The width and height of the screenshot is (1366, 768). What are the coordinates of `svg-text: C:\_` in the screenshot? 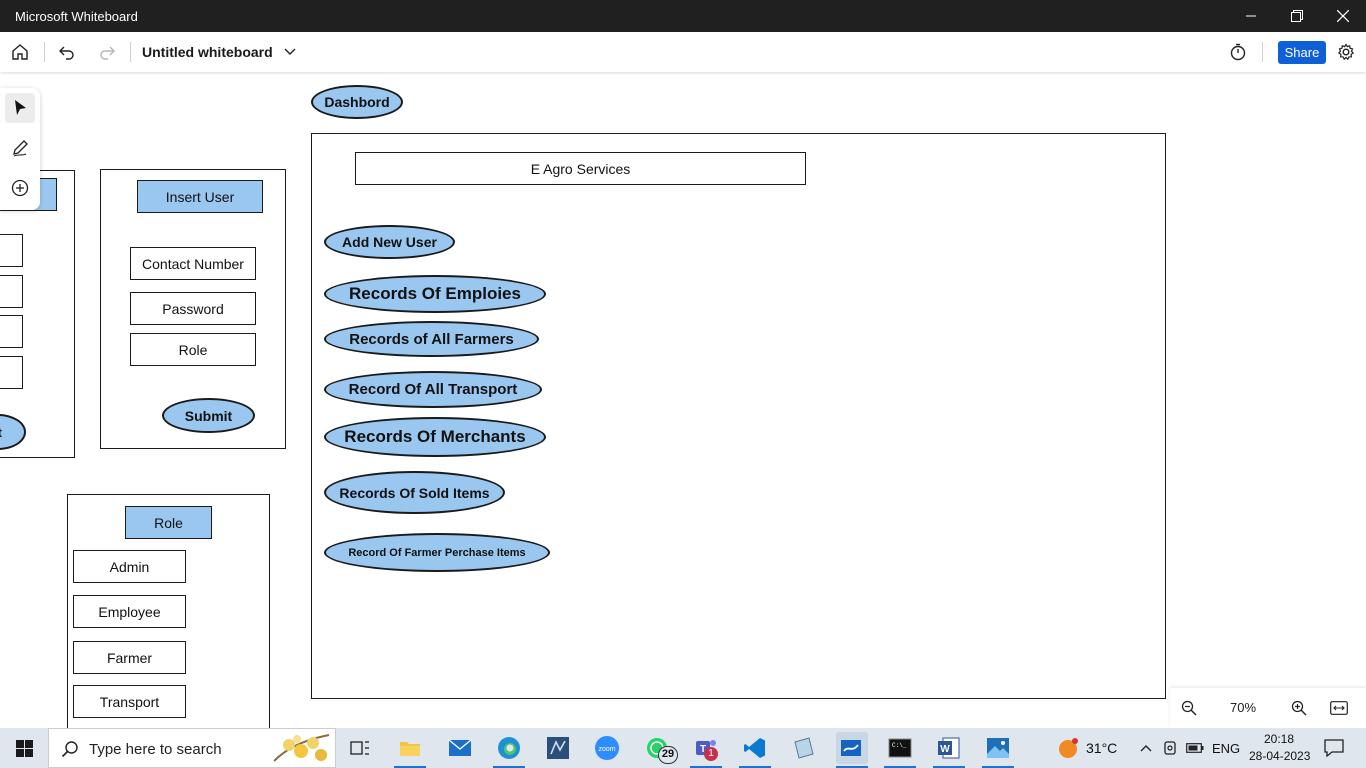 It's located at (899, 745).